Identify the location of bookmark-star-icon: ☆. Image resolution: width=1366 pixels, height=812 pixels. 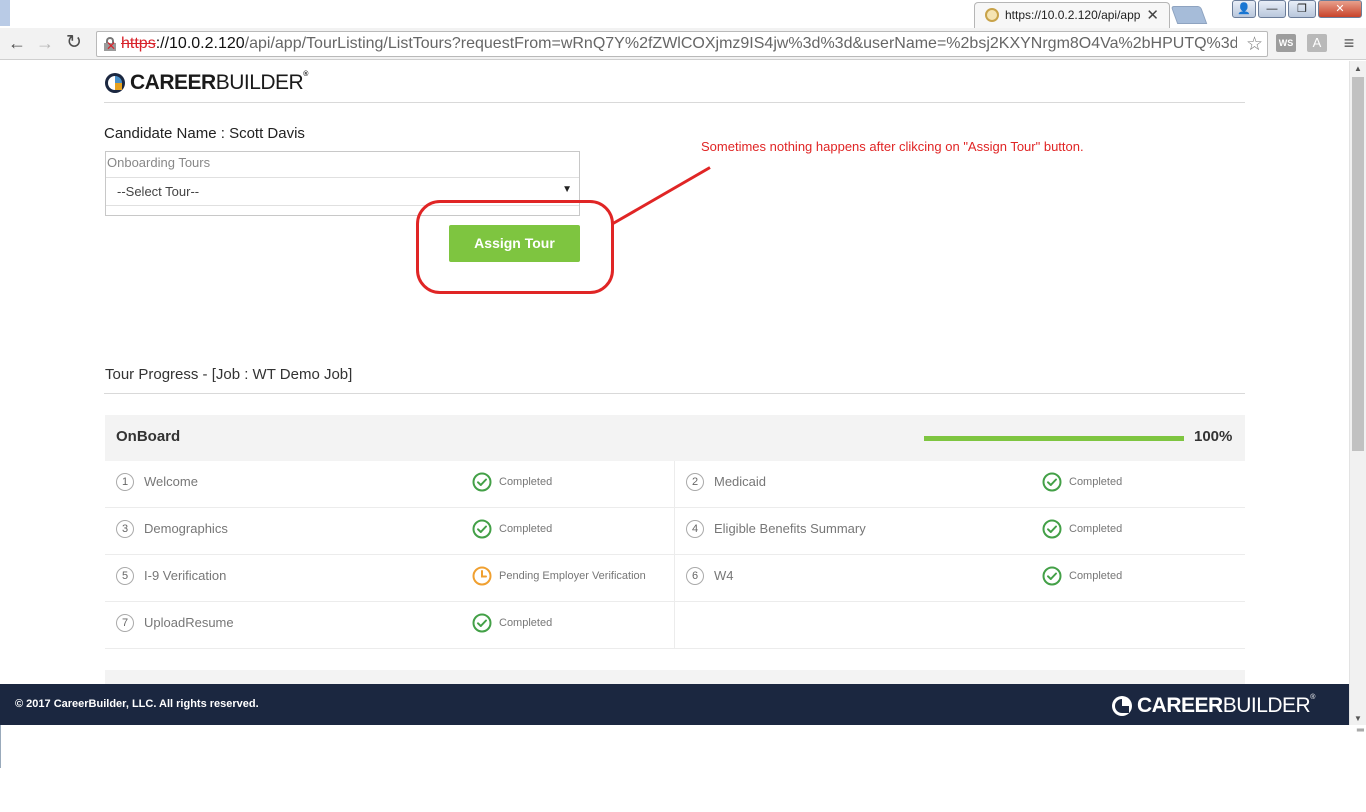
(1254, 44).